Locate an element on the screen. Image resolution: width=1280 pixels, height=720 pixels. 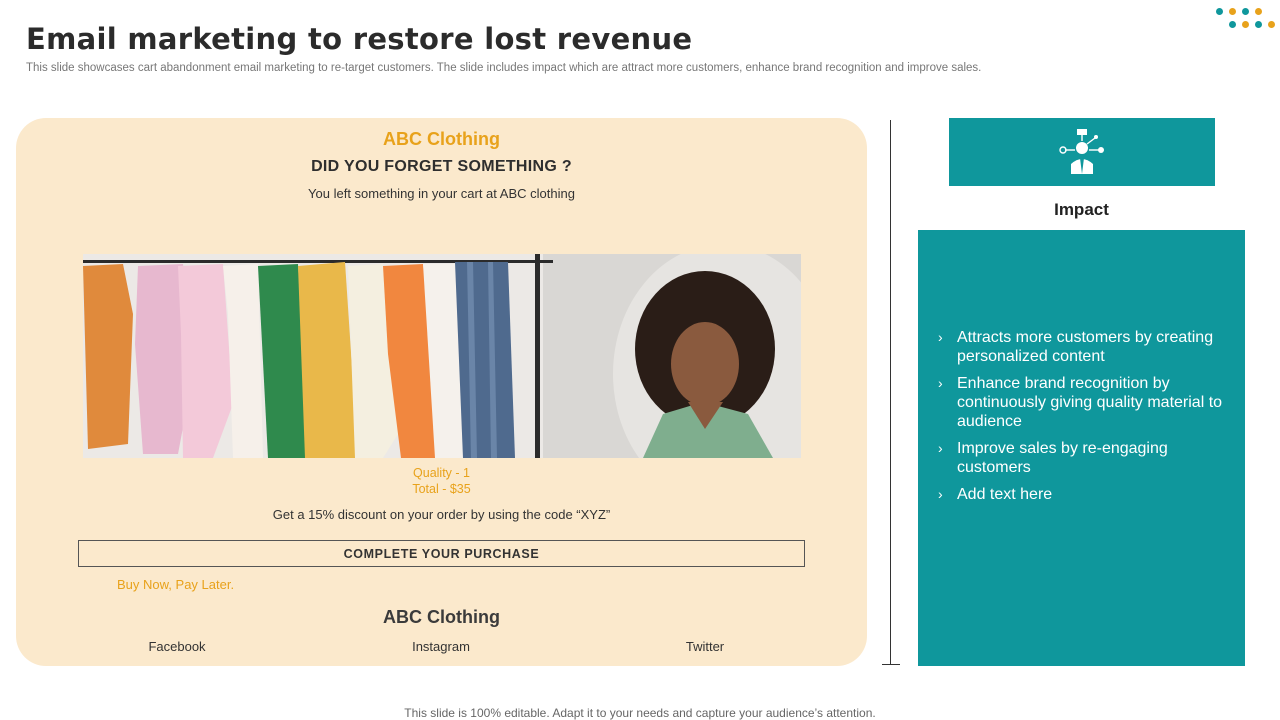
impact-icon-box is located at coordinates (1082, 152).